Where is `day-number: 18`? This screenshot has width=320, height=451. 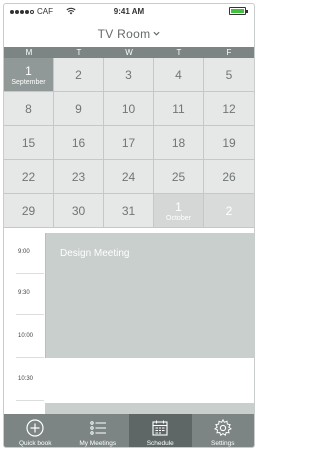
day-number: 18 is located at coordinates (178, 142).